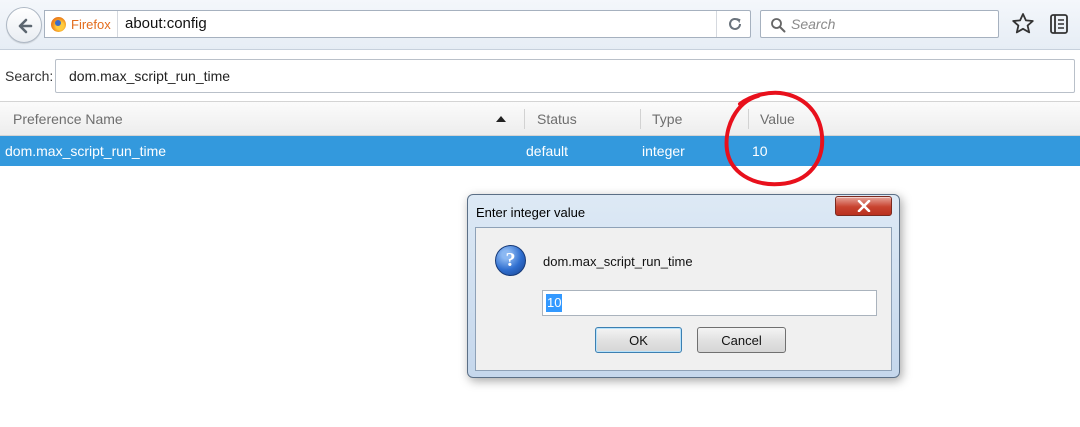  Describe the element at coordinates (760, 151) in the screenshot. I see `preference-value-cell: 10` at that location.